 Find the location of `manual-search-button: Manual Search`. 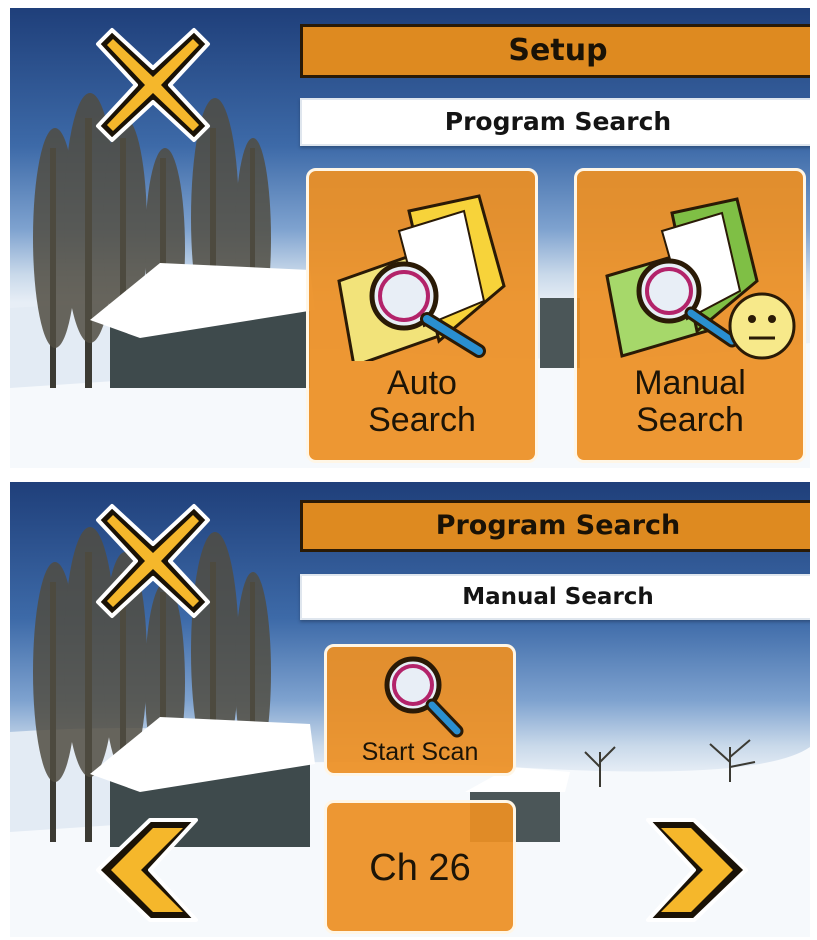

manual-search-button: Manual Search is located at coordinates (690, 315).